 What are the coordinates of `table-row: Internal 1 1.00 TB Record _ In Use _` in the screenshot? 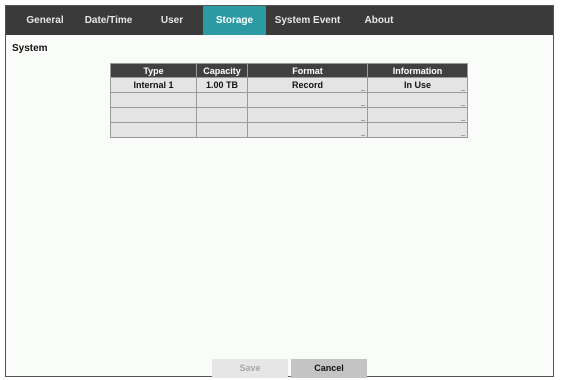 It's located at (289, 85).